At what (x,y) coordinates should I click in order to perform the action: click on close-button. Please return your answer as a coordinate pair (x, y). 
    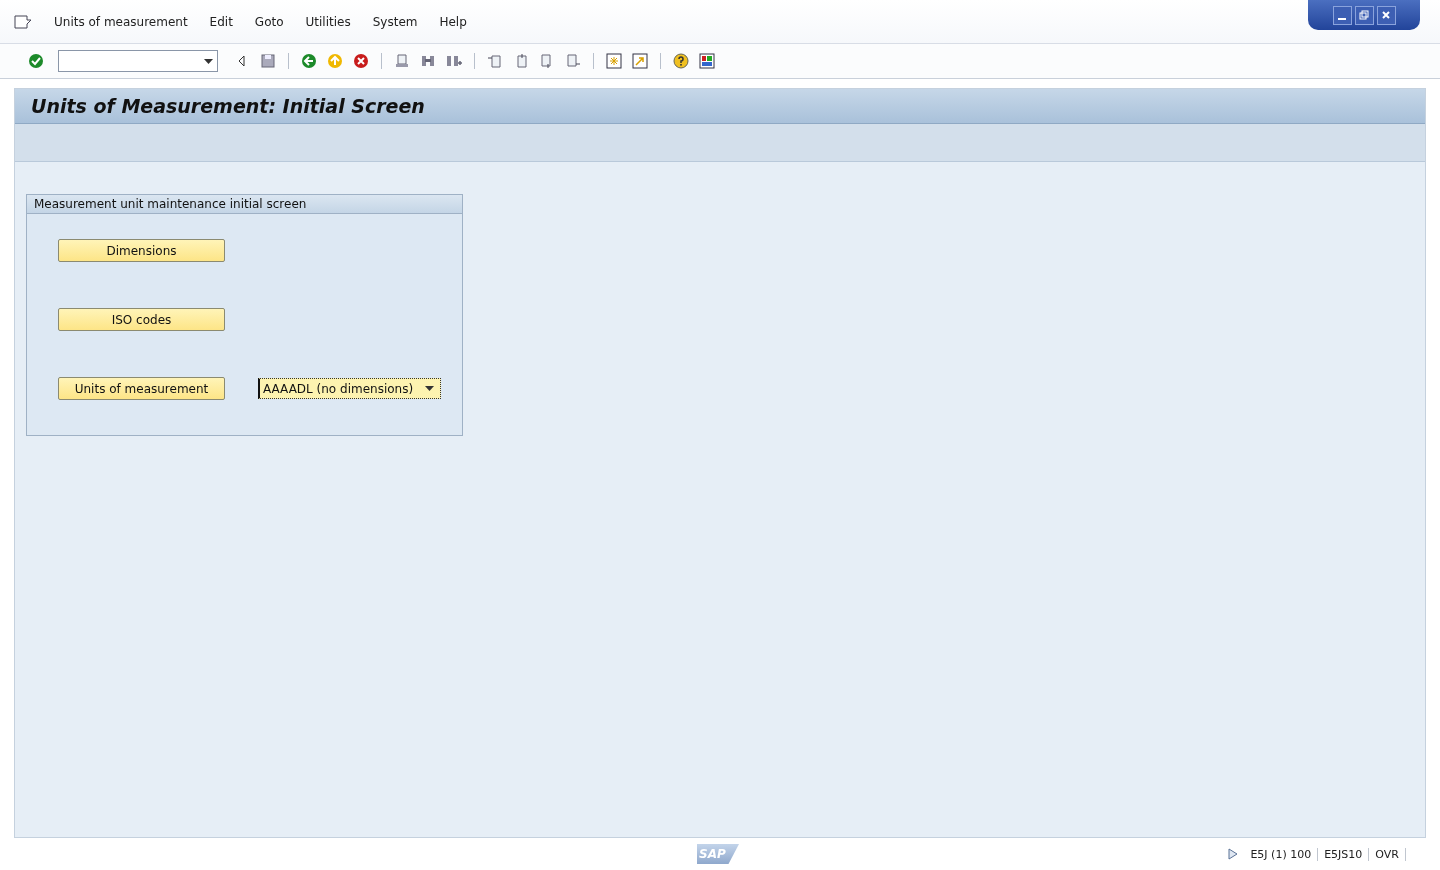
    Looking at the image, I should click on (1386, 15).